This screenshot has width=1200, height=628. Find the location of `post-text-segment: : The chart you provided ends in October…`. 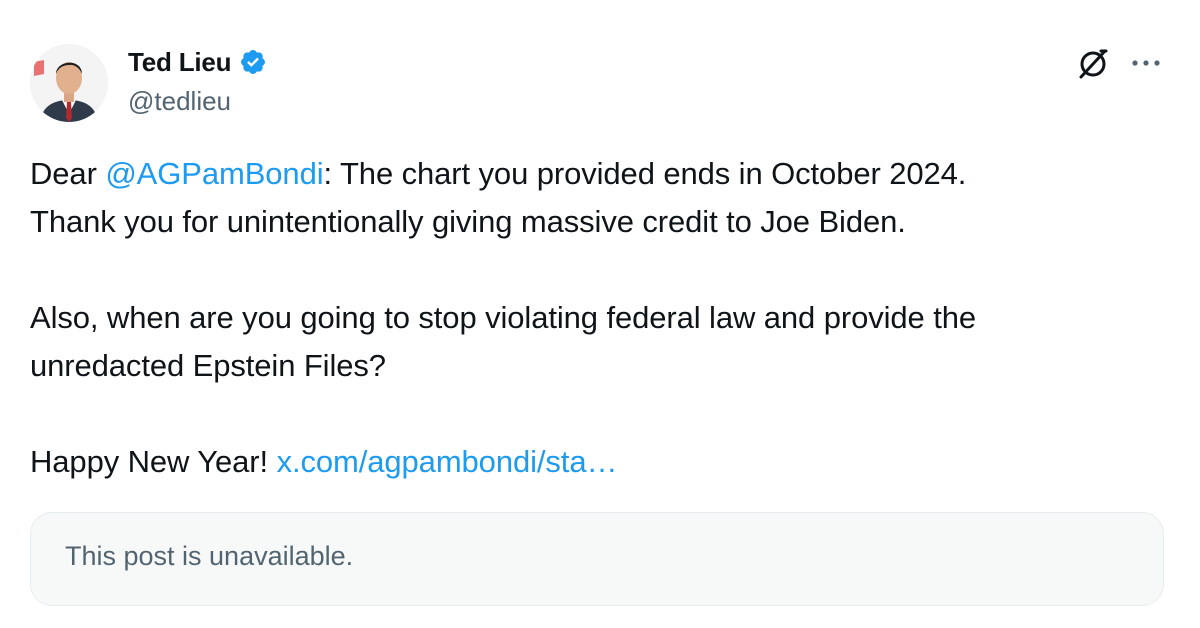

post-text-segment: : The chart you provided ends in October… is located at coordinates (645, 173).